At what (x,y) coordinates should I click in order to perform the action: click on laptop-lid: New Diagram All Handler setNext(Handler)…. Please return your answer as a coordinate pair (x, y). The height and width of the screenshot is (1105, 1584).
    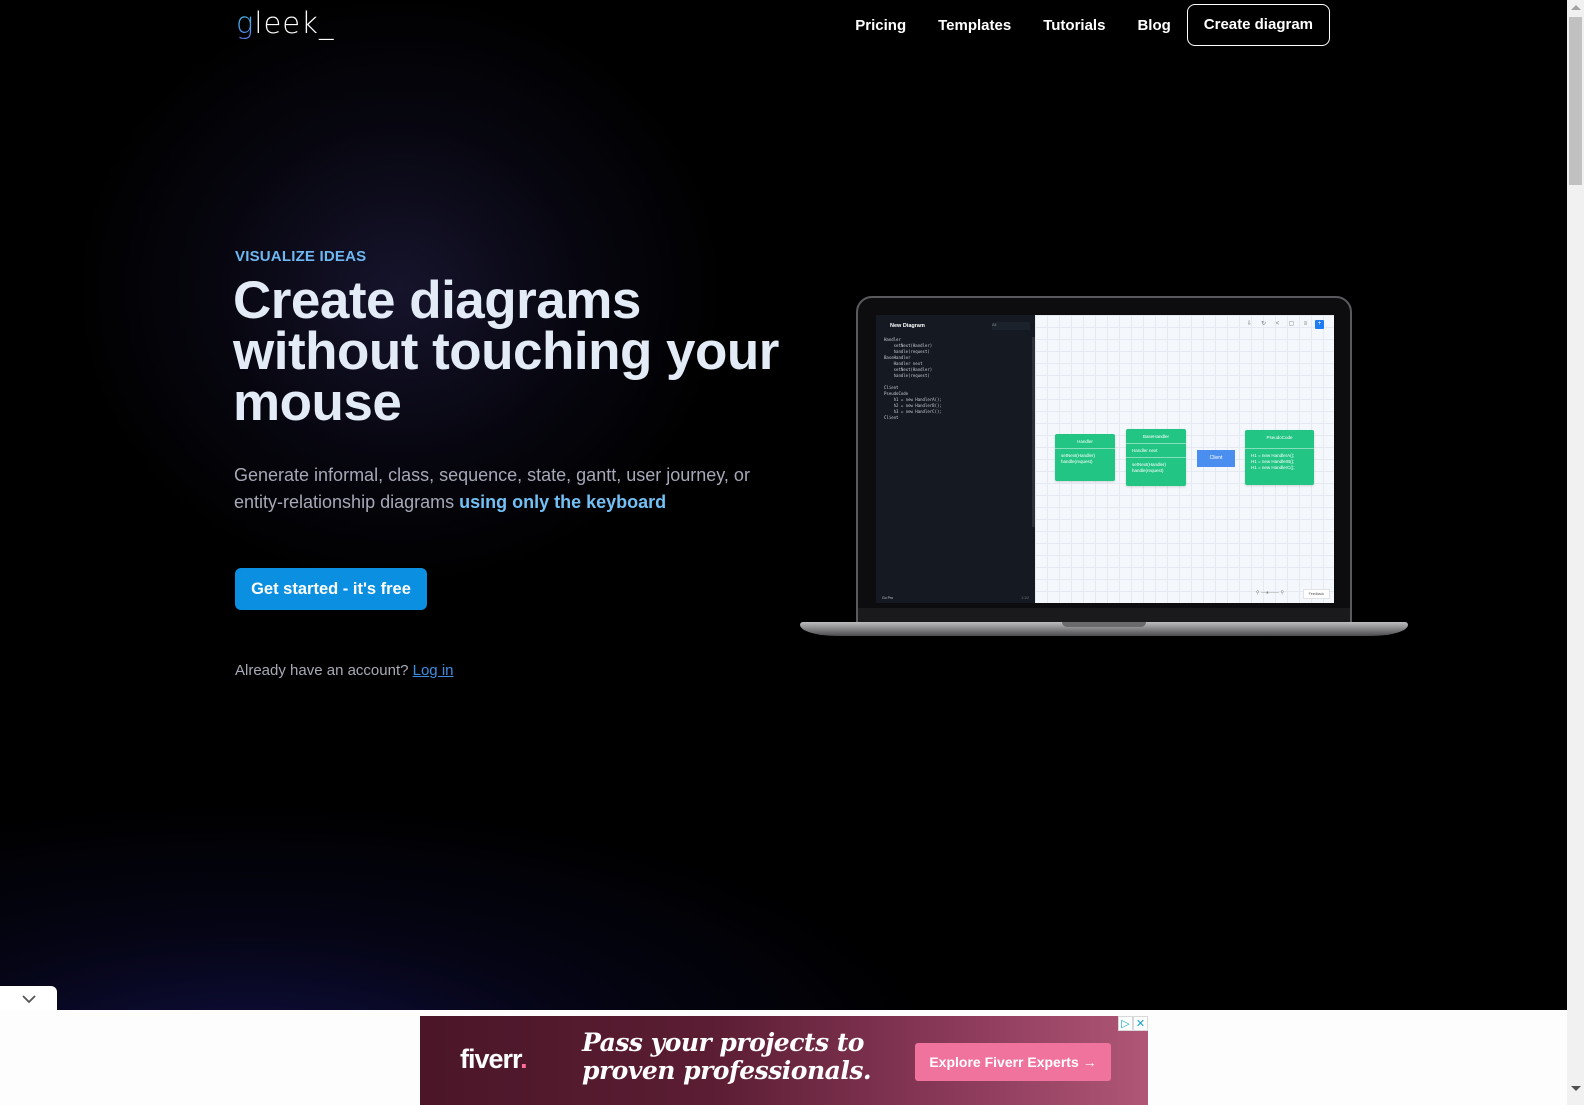
    Looking at the image, I should click on (1104, 461).